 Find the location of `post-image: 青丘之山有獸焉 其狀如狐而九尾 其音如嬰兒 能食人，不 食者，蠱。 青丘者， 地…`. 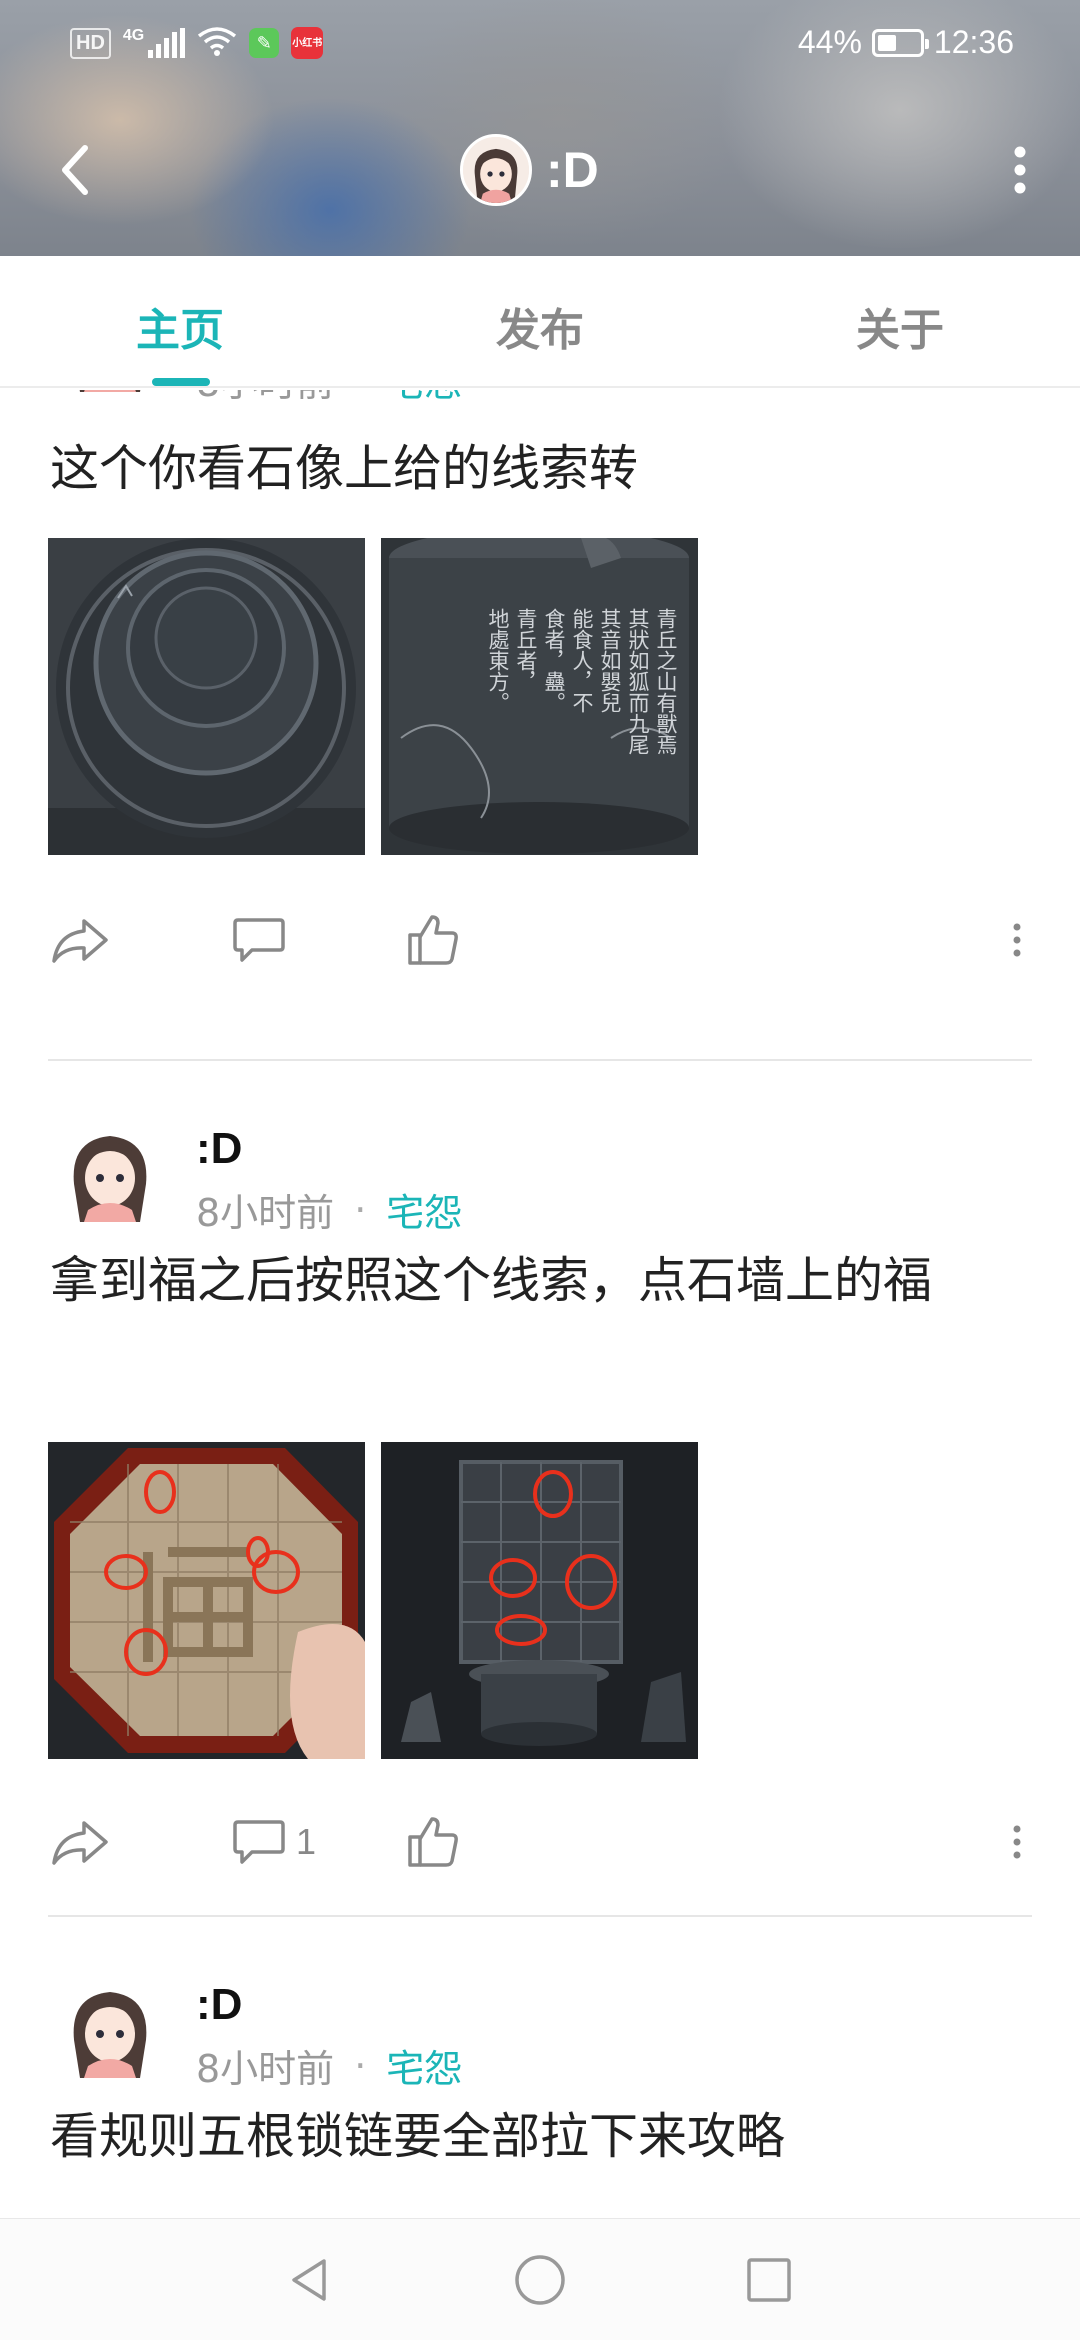

post-image: 青丘之山有獸焉 其狀如狐而九尾 其音如嬰兒 能食人，不 食者，蠱。 青丘者， 地… is located at coordinates (539, 696).